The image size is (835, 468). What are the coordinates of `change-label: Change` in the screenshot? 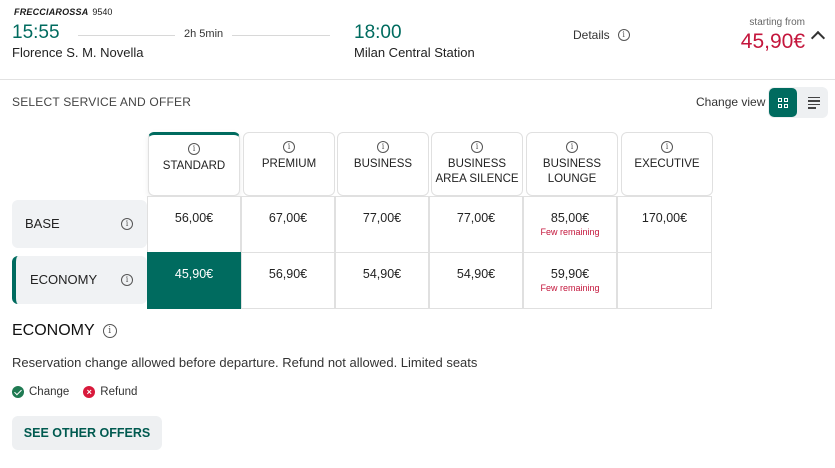 It's located at (49, 392).